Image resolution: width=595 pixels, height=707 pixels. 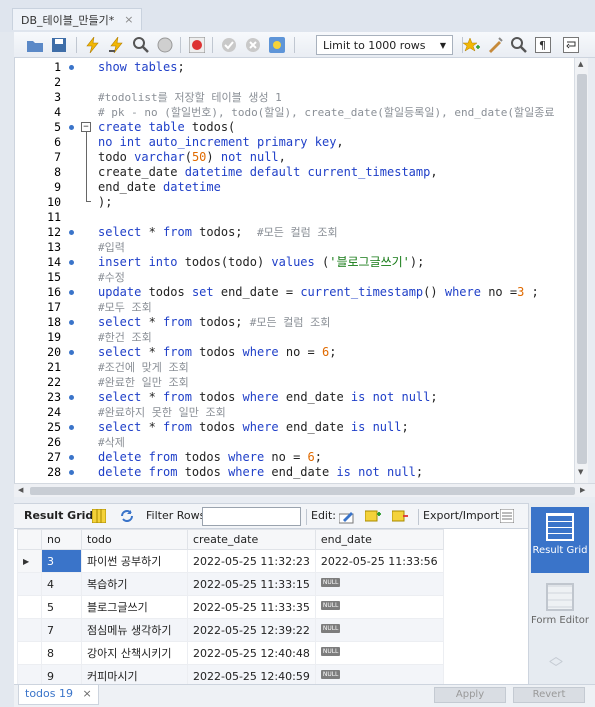 What do you see at coordinates (495, 45) in the screenshot?
I see `beautify-icon` at bounding box center [495, 45].